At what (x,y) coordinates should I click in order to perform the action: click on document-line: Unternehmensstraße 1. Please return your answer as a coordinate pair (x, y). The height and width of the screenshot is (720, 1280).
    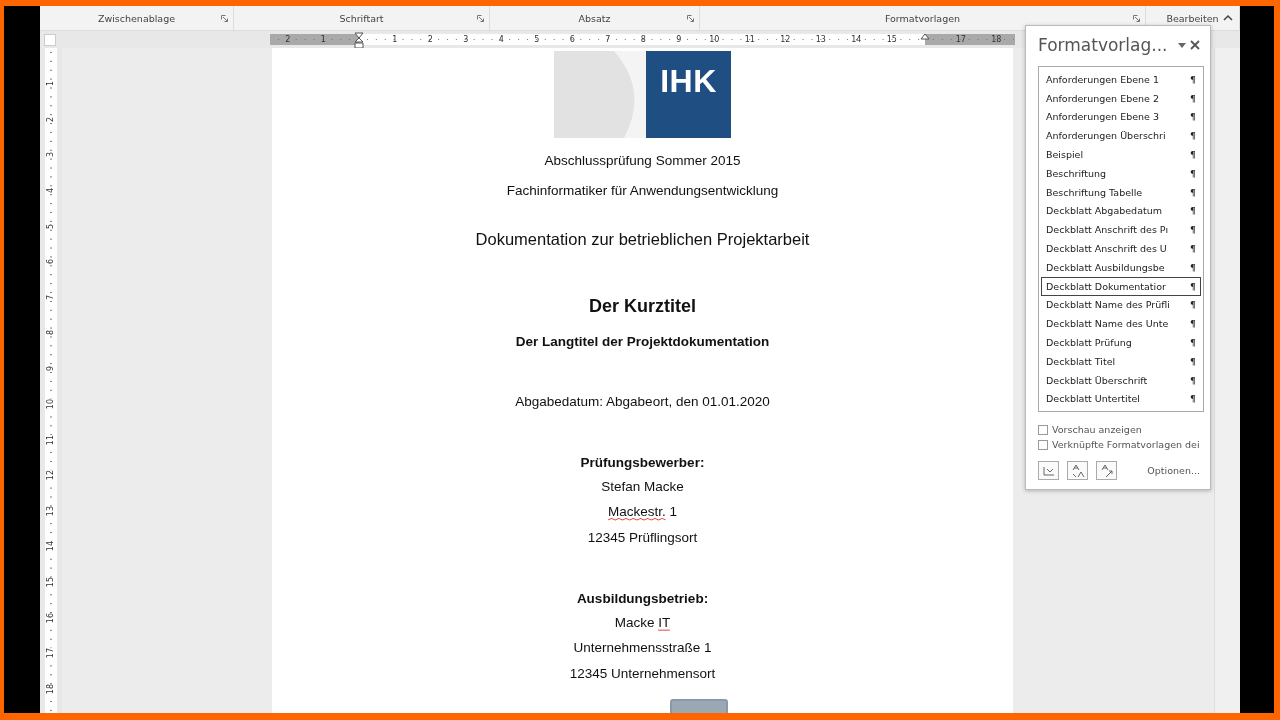
    Looking at the image, I should click on (642, 648).